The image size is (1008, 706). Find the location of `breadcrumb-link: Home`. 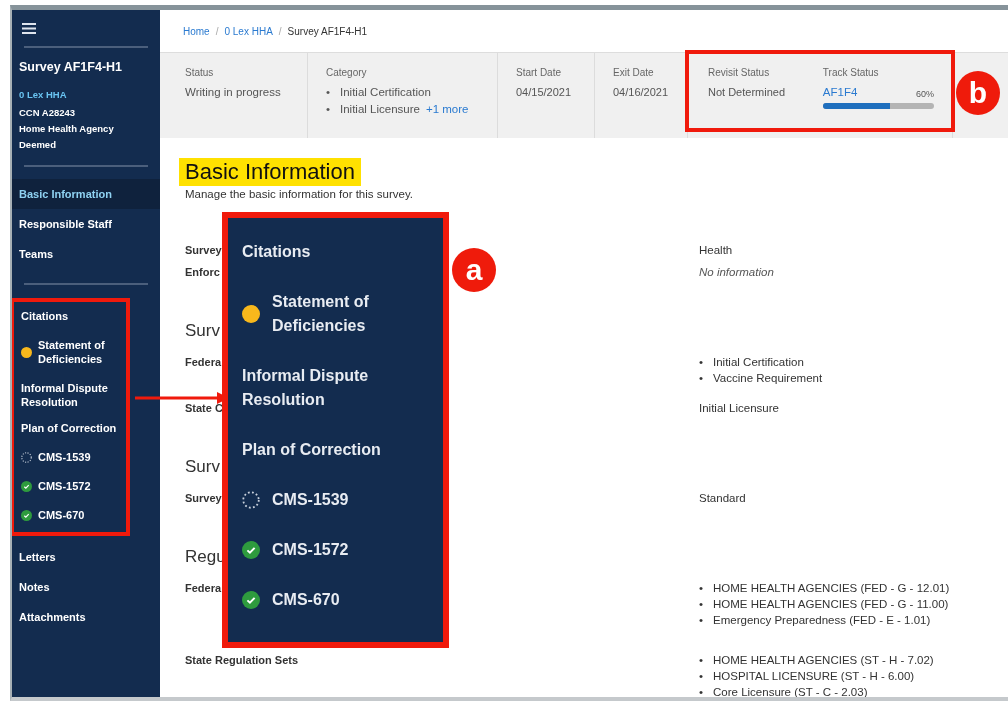

breadcrumb-link: Home is located at coordinates (196, 31).